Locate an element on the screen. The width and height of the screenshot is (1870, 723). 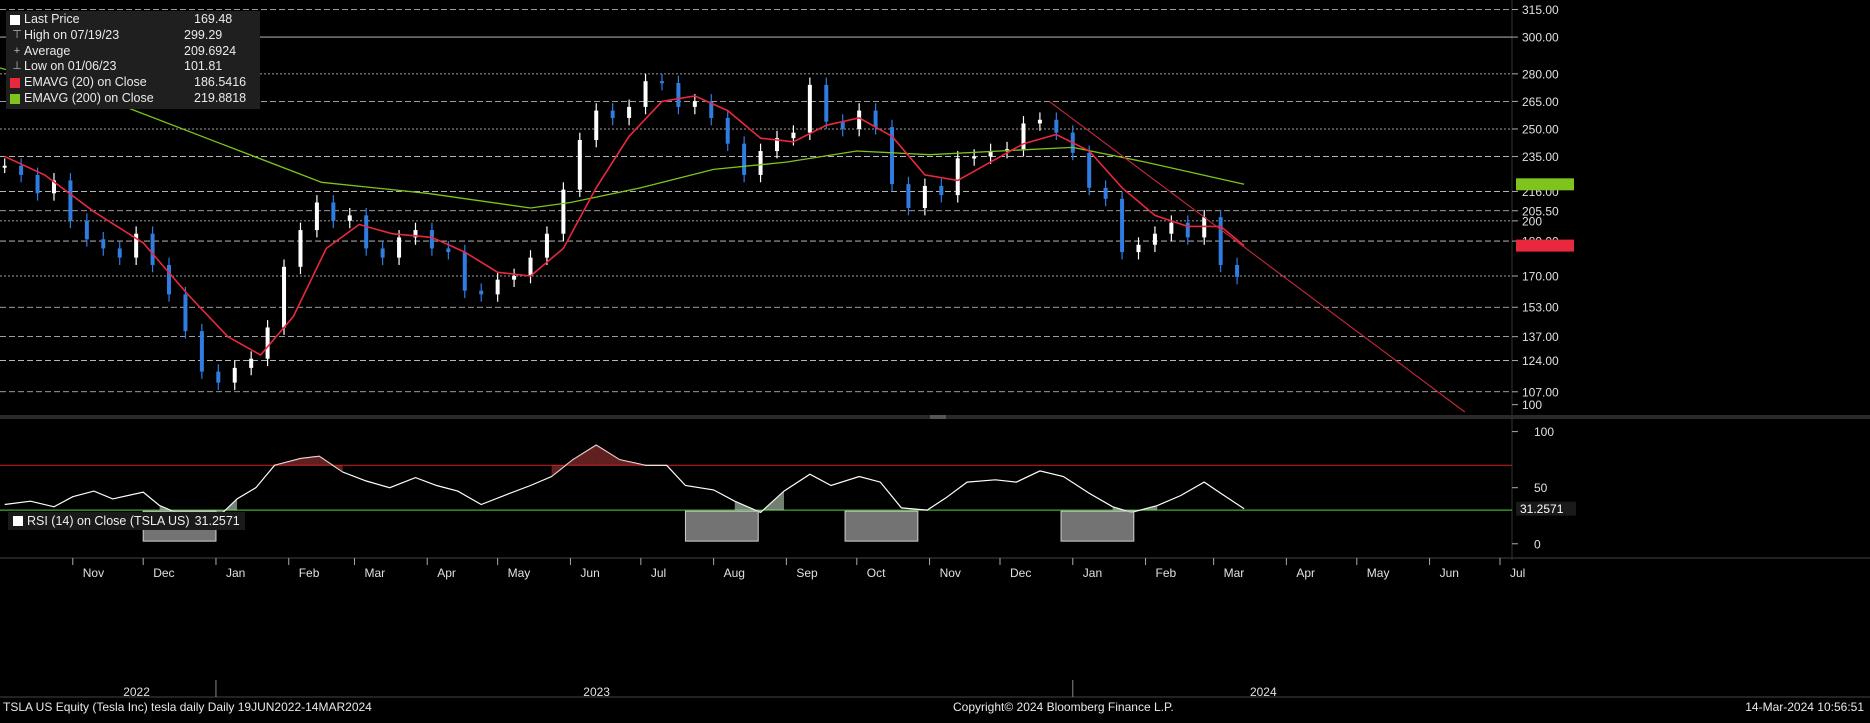
ema20-axis-marker is located at coordinates (1545, 245).